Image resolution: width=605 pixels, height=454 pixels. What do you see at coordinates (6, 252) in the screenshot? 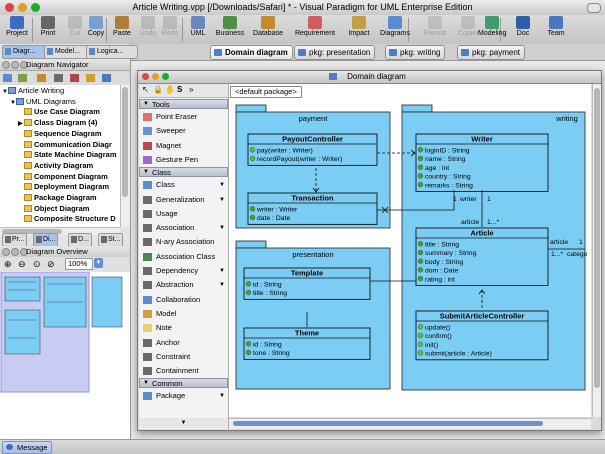
I see `close-pane-icon` at bounding box center [6, 252].